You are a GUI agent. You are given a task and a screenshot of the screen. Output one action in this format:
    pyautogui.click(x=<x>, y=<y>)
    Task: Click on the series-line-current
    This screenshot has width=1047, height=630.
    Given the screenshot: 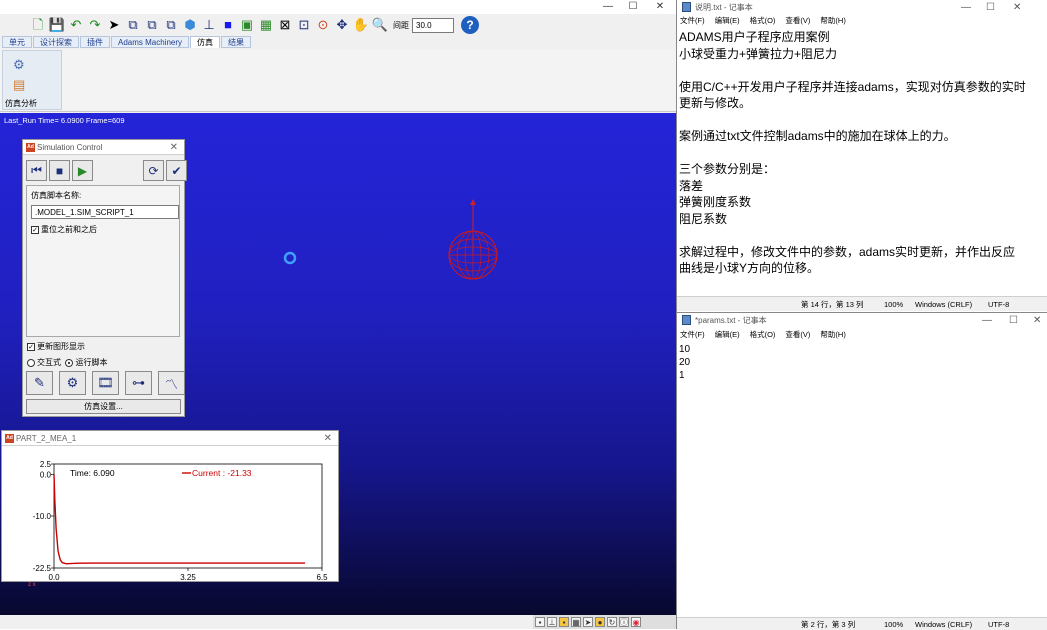 What is the action you would take?
    pyautogui.click(x=179, y=519)
    